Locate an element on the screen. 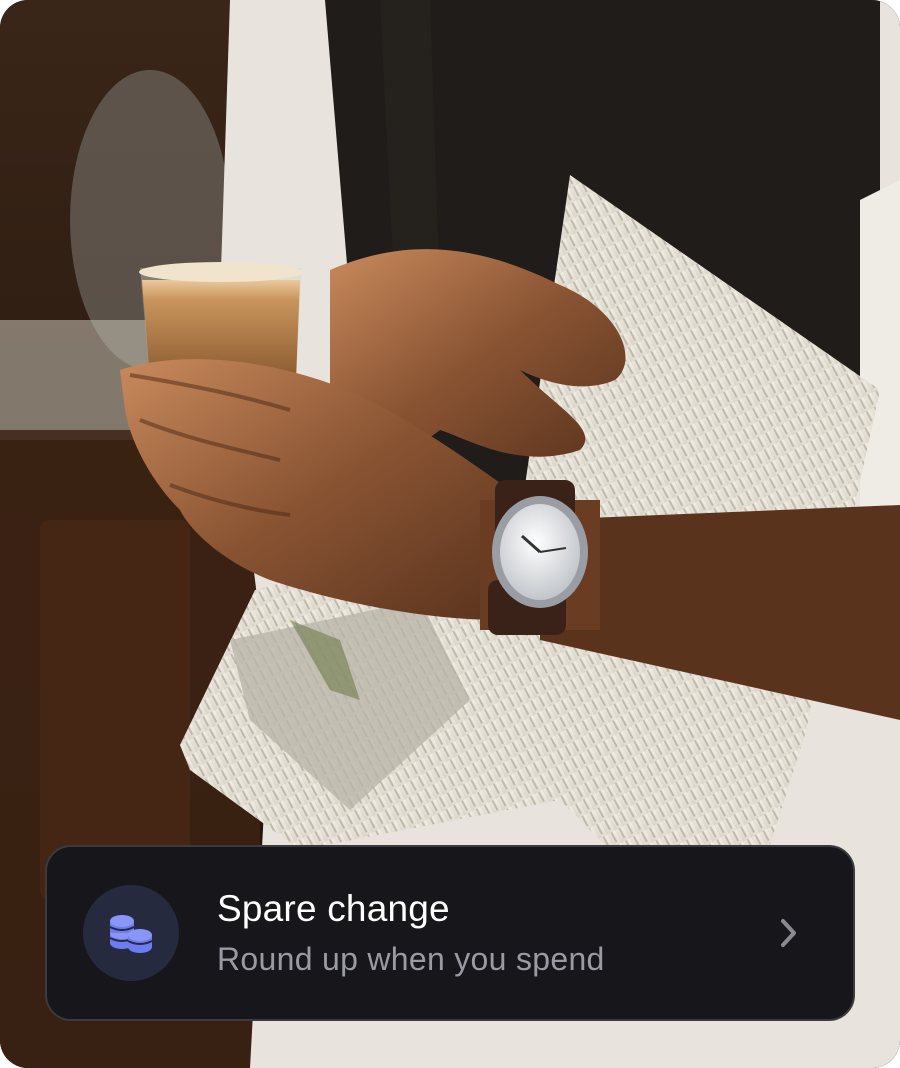  chevron-right-icon is located at coordinates (789, 933).